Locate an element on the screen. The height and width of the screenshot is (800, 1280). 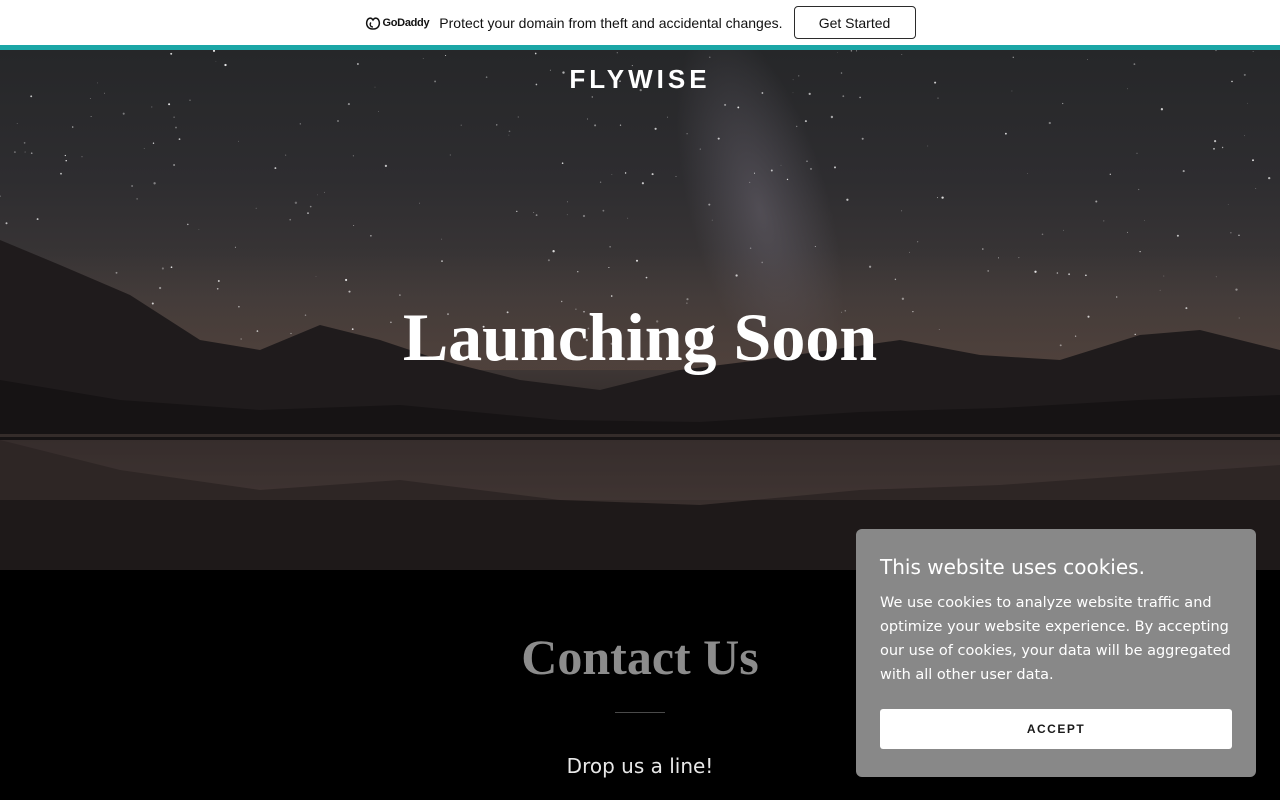
accept-cookies-button: ACCEPT is located at coordinates (1056, 729).